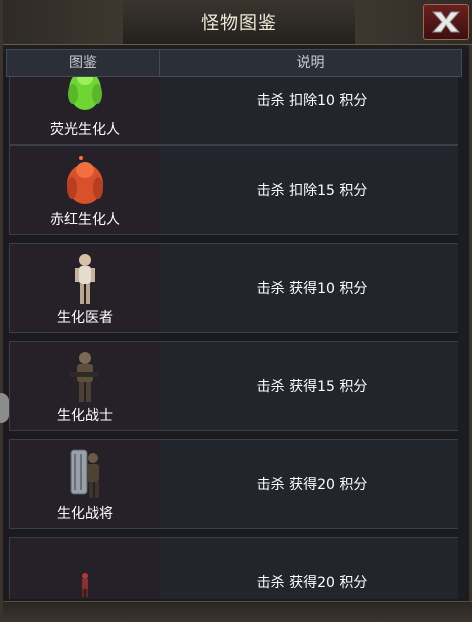 The width and height of the screenshot is (472, 622). I want to click on list-item: 赤红生化人 击杀 扣除15 积分, so click(235, 190).